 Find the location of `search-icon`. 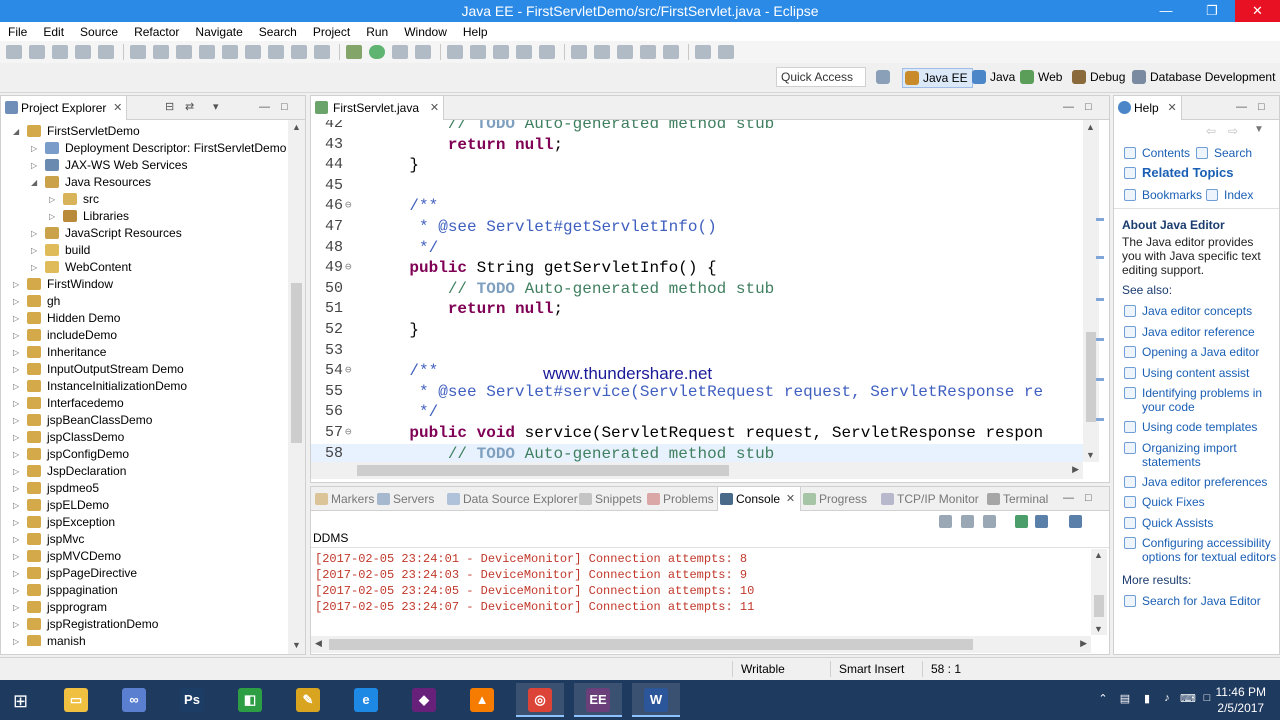

search-icon is located at coordinates (547, 52).